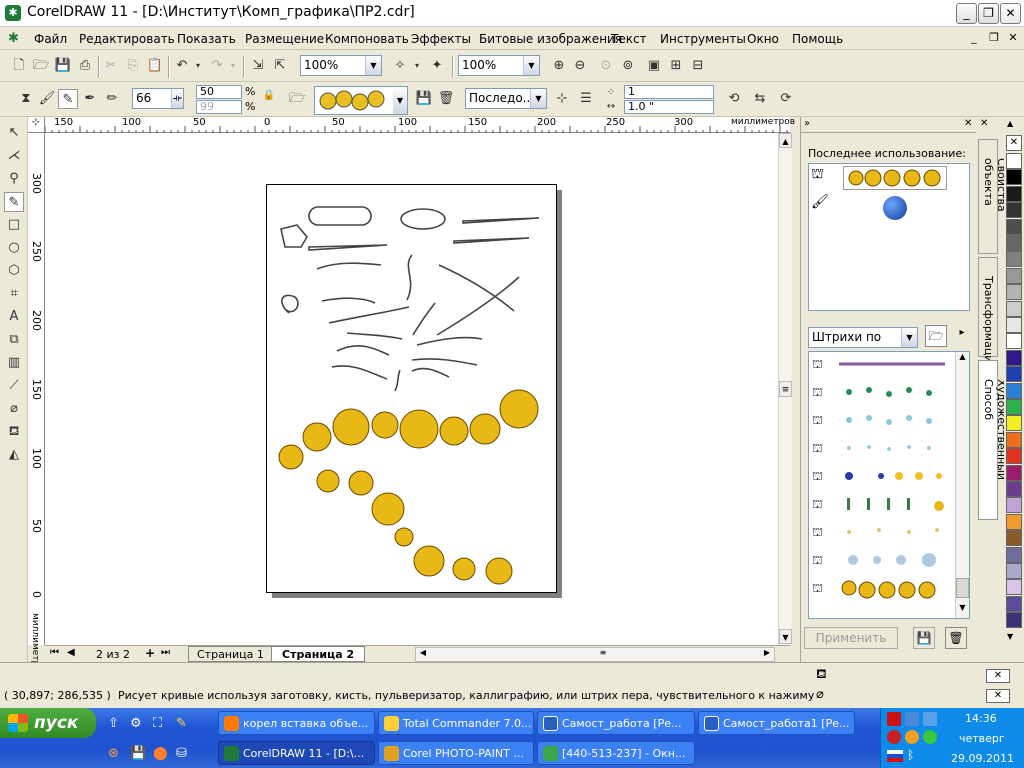  What do you see at coordinates (785, 389) in the screenshot?
I see `vertical-scrollbar: ▲ ≡ ▼` at bounding box center [785, 389].